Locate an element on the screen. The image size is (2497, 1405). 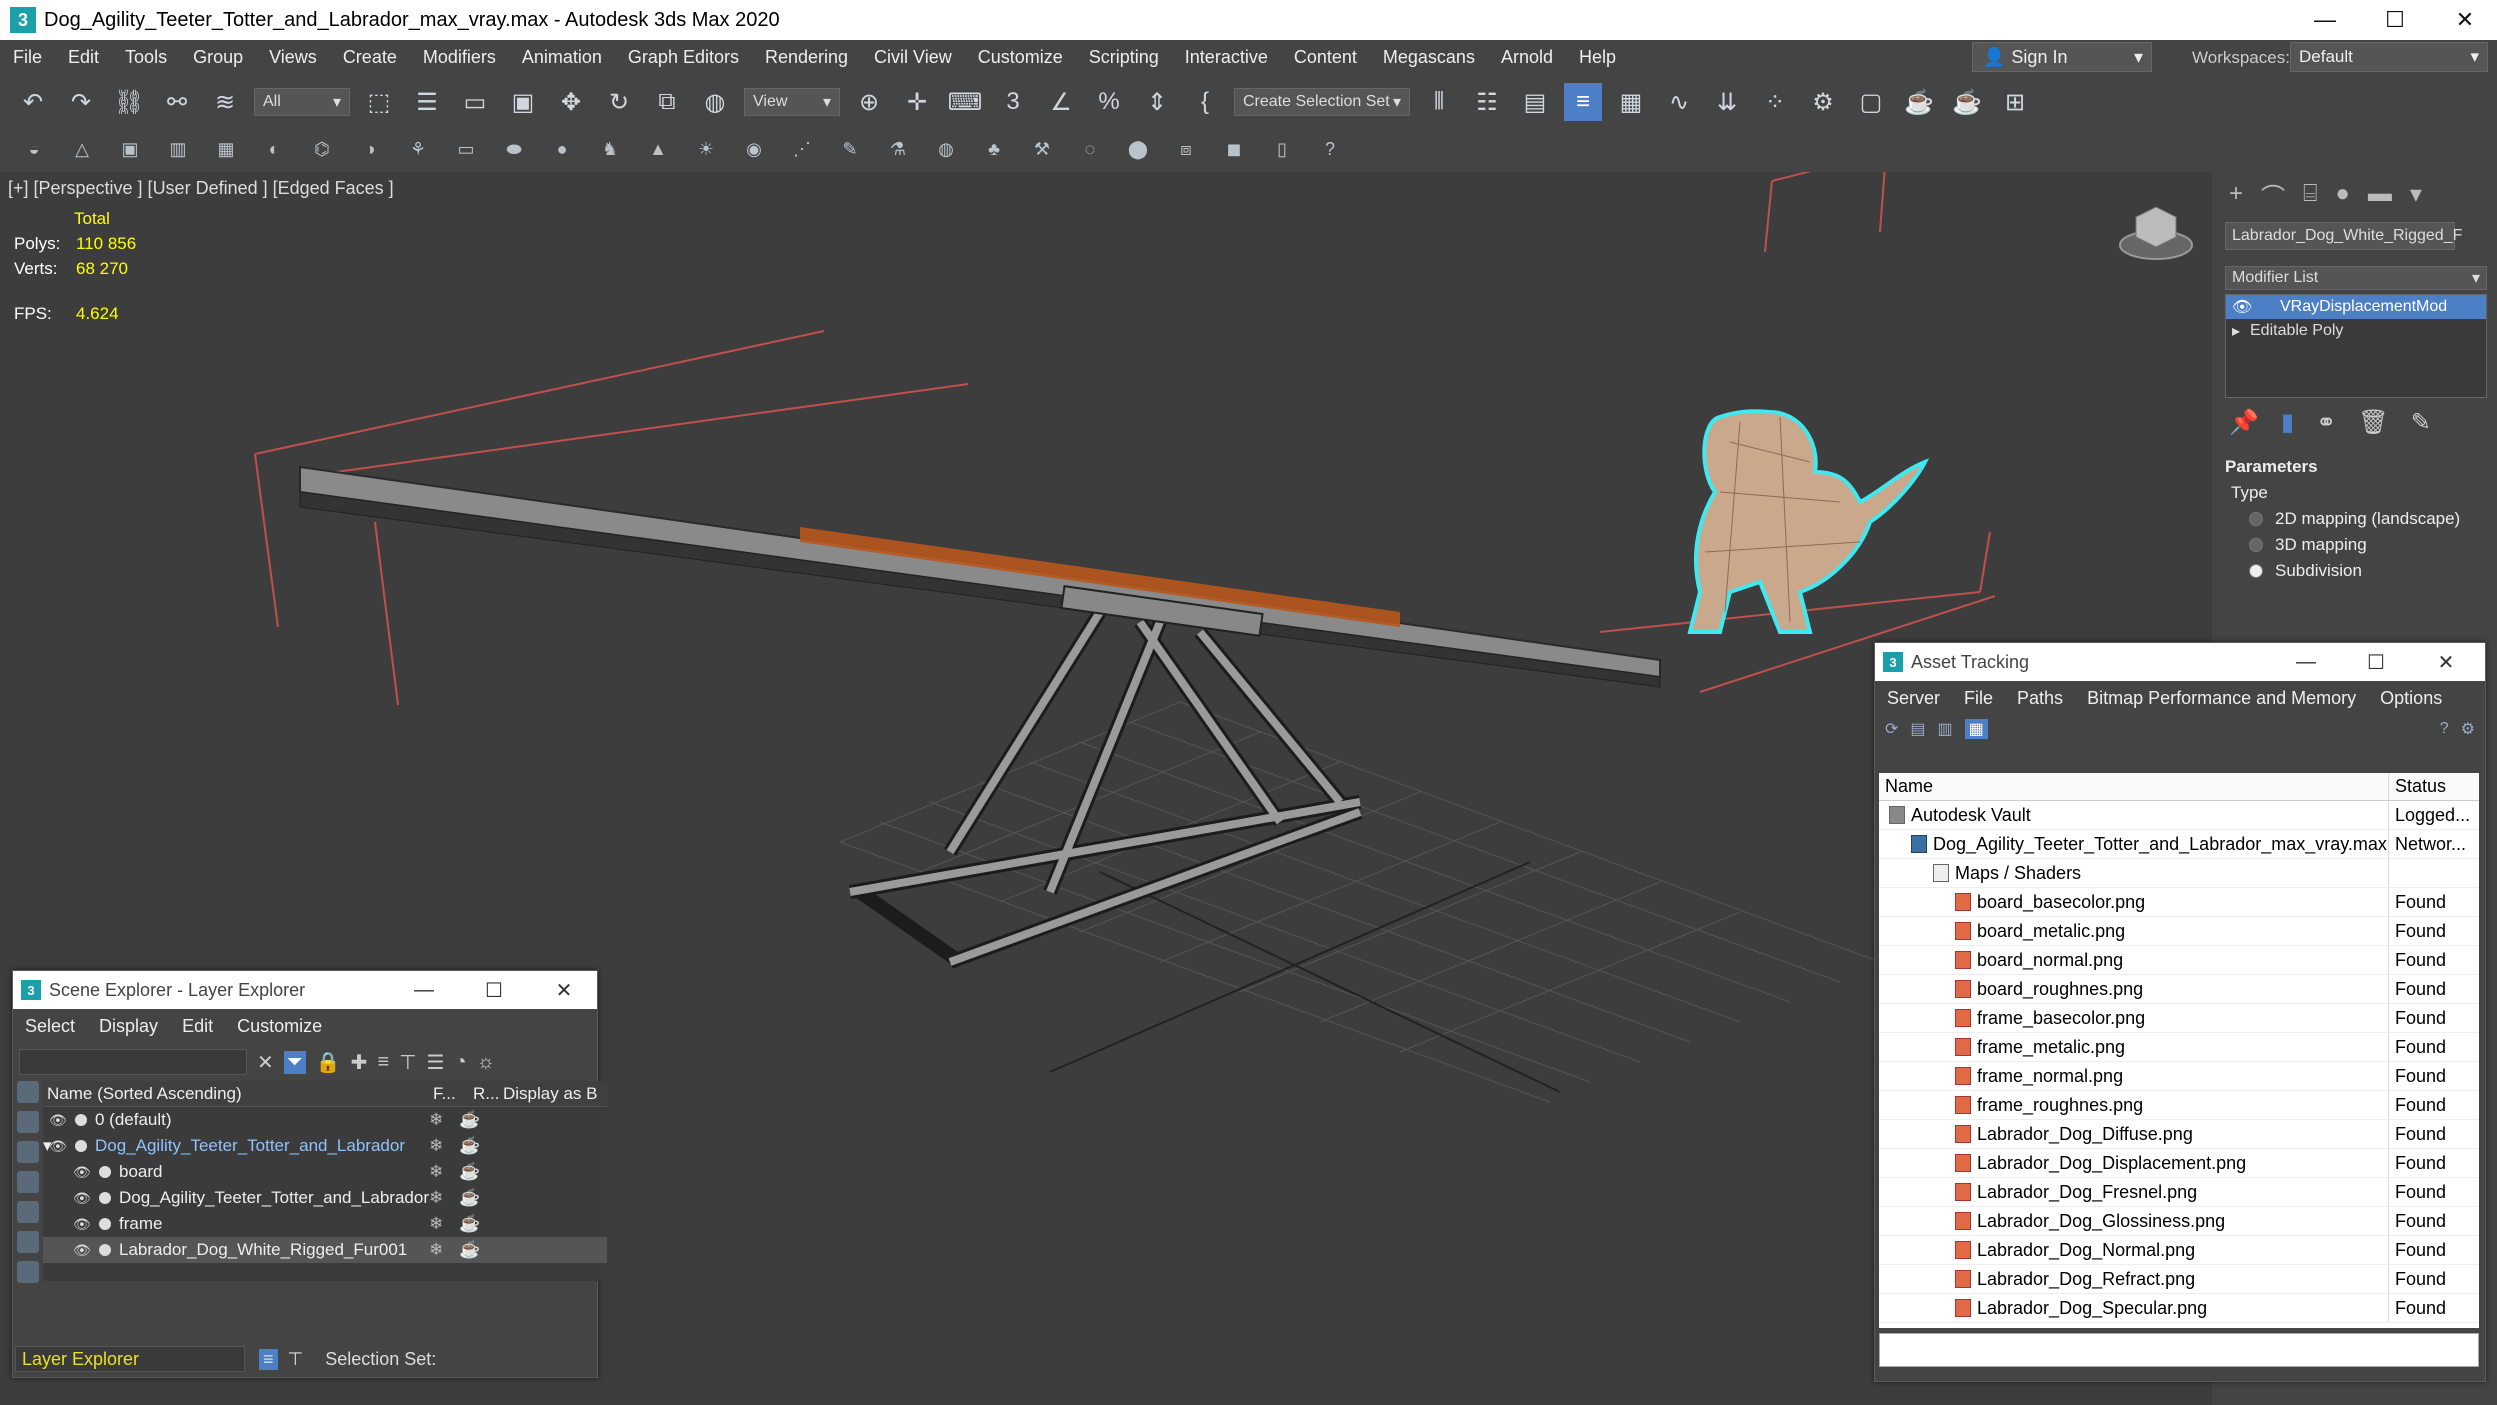
clear-search-icon: ✕ is located at coordinates (265, 1062).